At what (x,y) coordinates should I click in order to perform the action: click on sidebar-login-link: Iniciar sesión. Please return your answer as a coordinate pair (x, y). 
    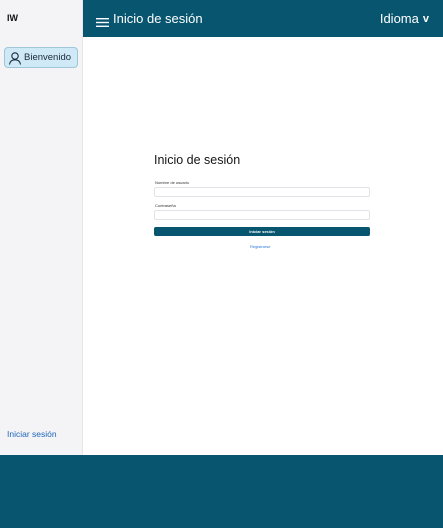
    Looking at the image, I should click on (32, 434).